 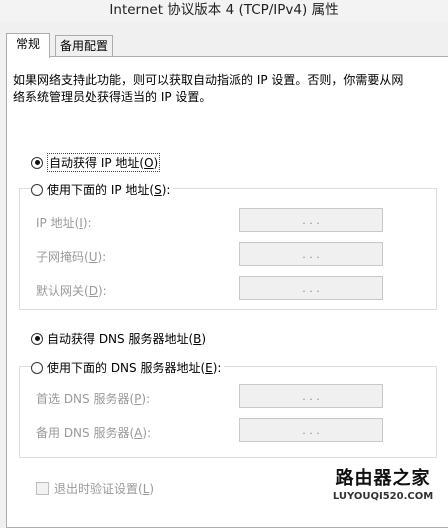 I want to click on ip-address-label: IP 地址(I):, so click(x=64, y=223).